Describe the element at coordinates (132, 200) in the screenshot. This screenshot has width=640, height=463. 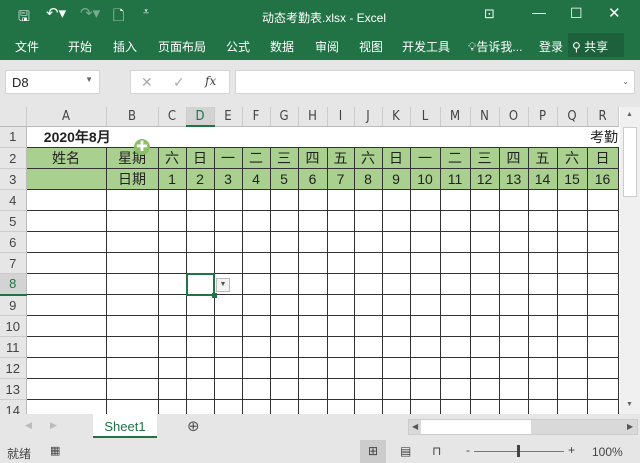
I see `cell-B4` at that location.